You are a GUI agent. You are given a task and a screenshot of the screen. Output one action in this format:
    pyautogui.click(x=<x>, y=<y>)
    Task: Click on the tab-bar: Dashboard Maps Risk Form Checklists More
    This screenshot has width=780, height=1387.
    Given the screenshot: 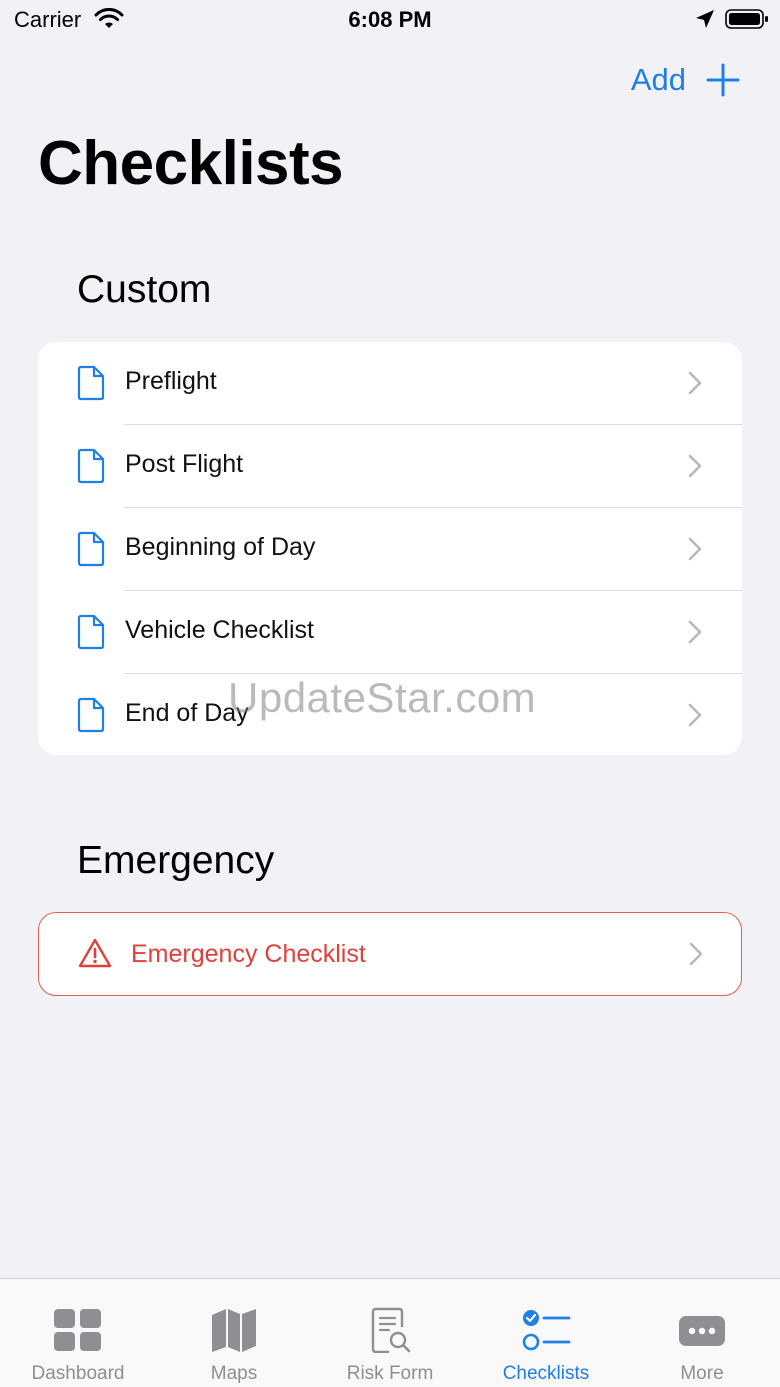 What is the action you would take?
    pyautogui.click(x=390, y=1332)
    